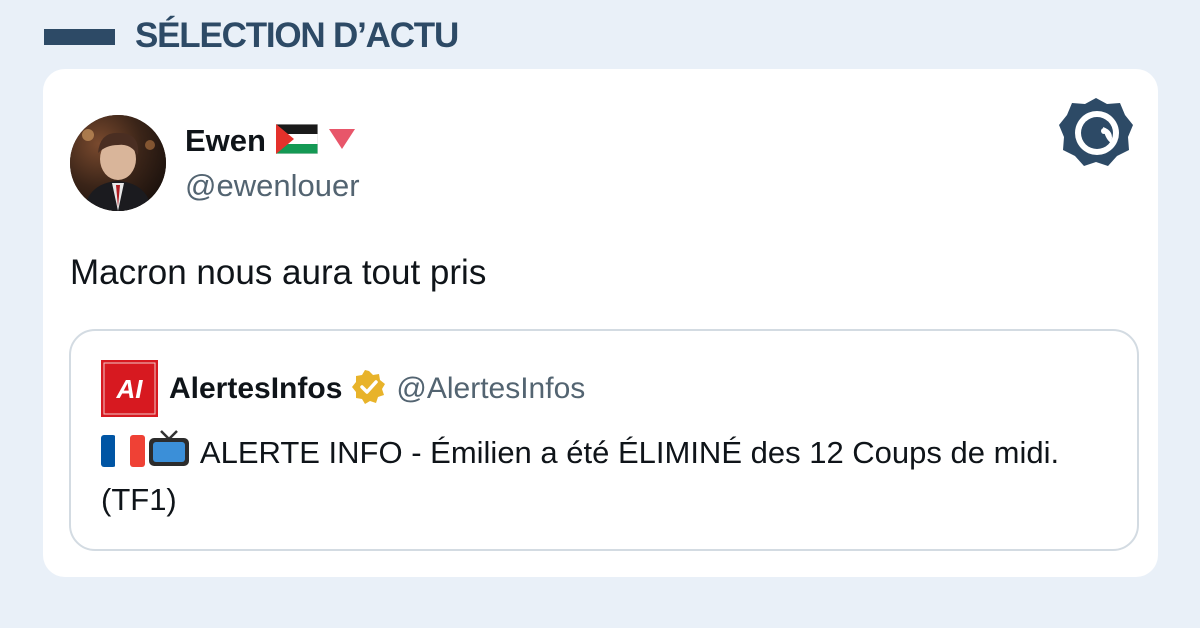 The width and height of the screenshot is (1200, 628). I want to click on brand-logo-icon, so click(1096, 132).